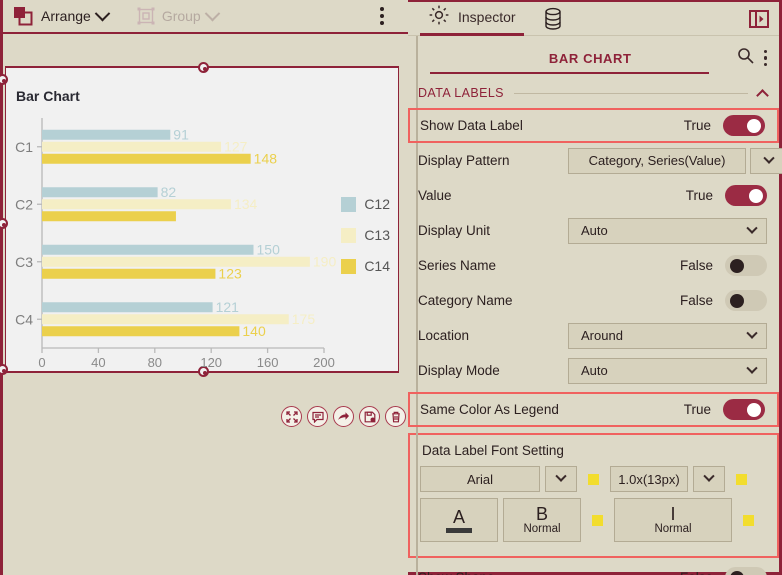  What do you see at coordinates (254, 331) in the screenshot?
I see `svg-text: 140` at bounding box center [254, 331].